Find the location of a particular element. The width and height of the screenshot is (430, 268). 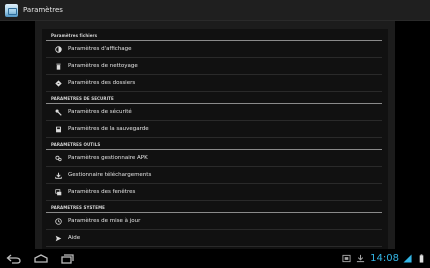

back-button is located at coordinates (14, 258).